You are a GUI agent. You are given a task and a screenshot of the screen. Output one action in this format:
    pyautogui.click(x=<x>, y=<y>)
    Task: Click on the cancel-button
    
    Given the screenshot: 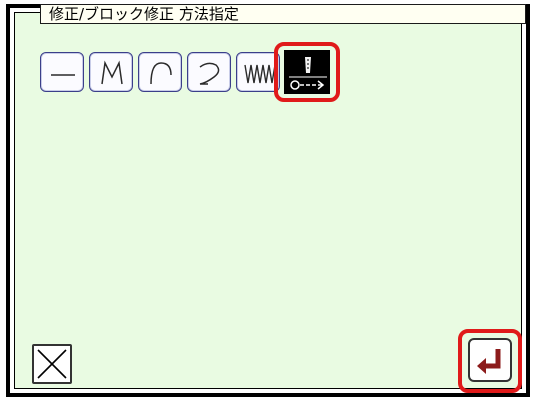 What is the action you would take?
    pyautogui.click(x=52, y=364)
    